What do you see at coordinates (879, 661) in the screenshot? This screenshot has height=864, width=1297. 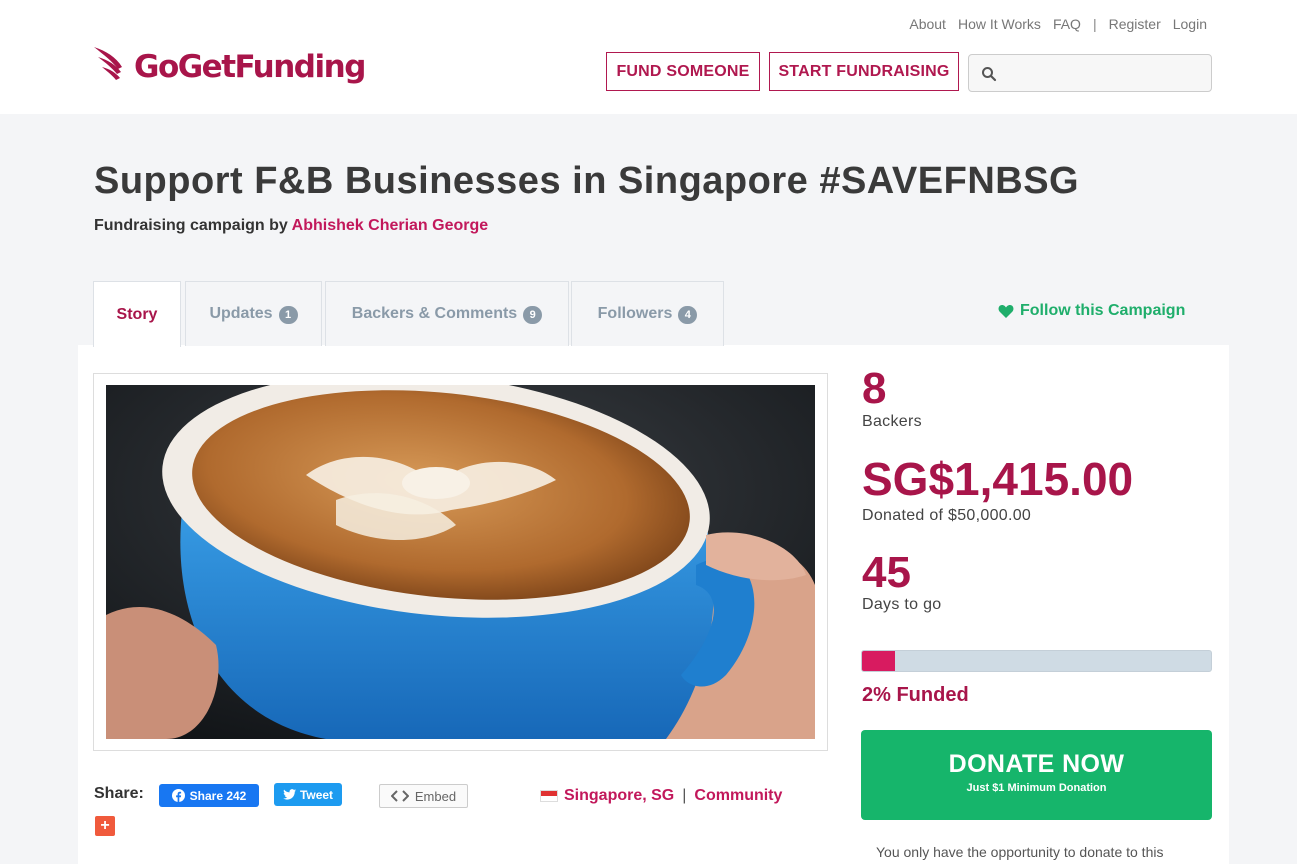 I see `funding-progress-fill` at bounding box center [879, 661].